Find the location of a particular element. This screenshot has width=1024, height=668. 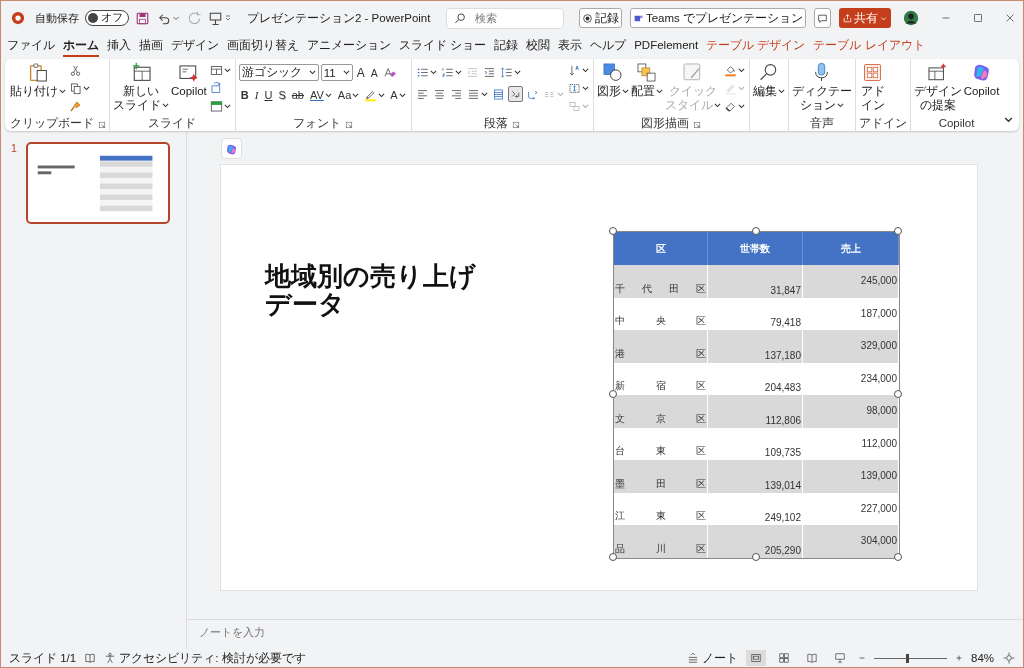

grid-button: アド イン is located at coordinates (872, 87).